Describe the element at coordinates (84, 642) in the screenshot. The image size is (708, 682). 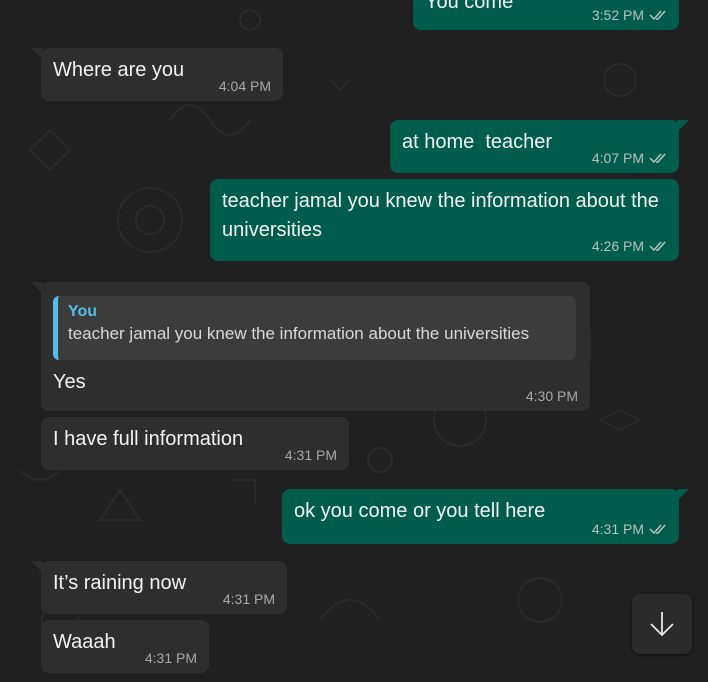
I see `message-text: Waaah` at that location.